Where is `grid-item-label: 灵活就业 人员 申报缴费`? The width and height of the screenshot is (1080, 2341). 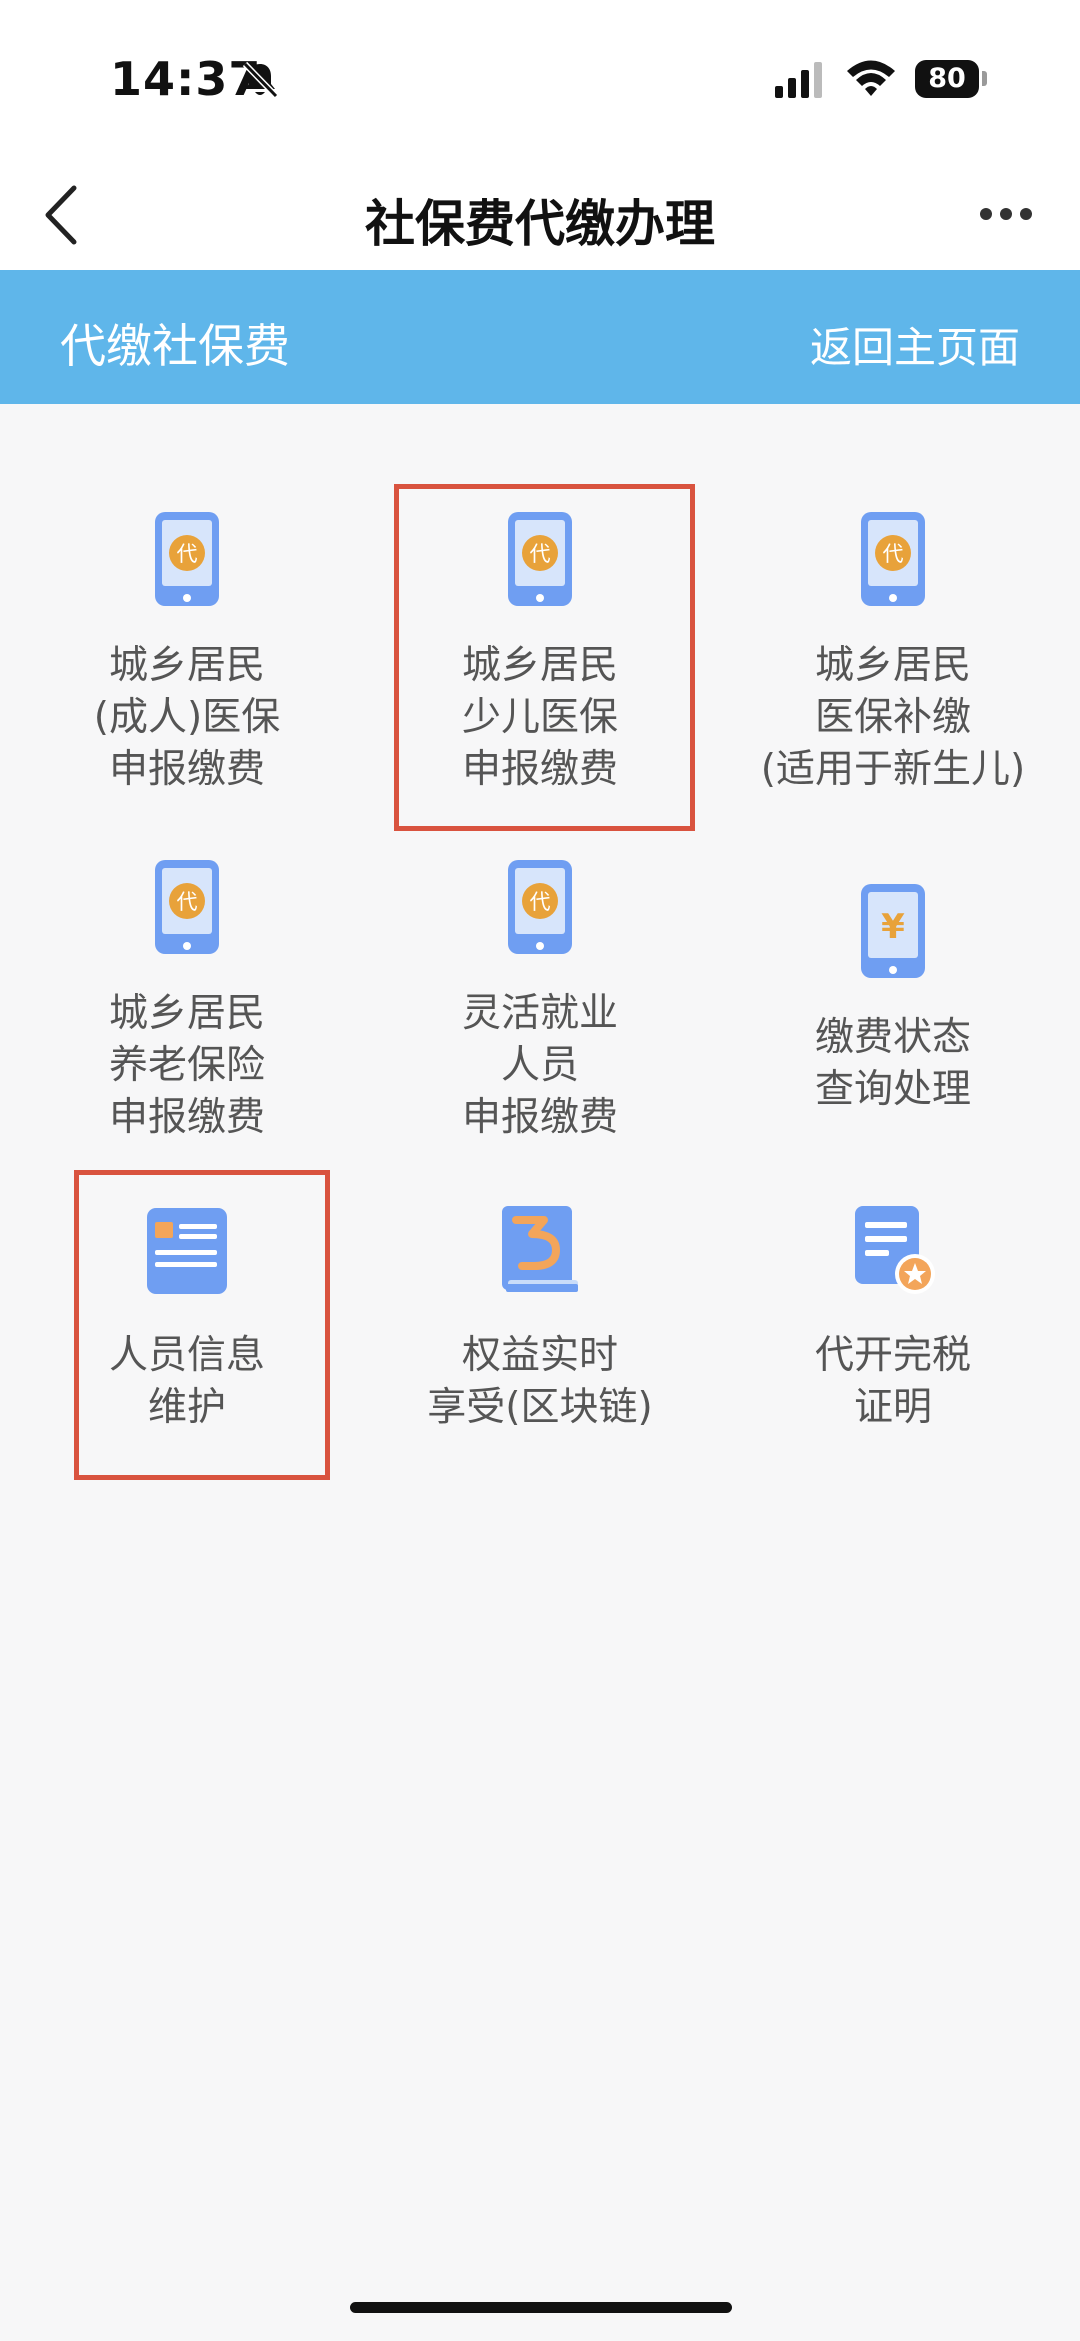
grid-item-label: 灵活就业 人员 申报缴费 is located at coordinates (539, 1065).